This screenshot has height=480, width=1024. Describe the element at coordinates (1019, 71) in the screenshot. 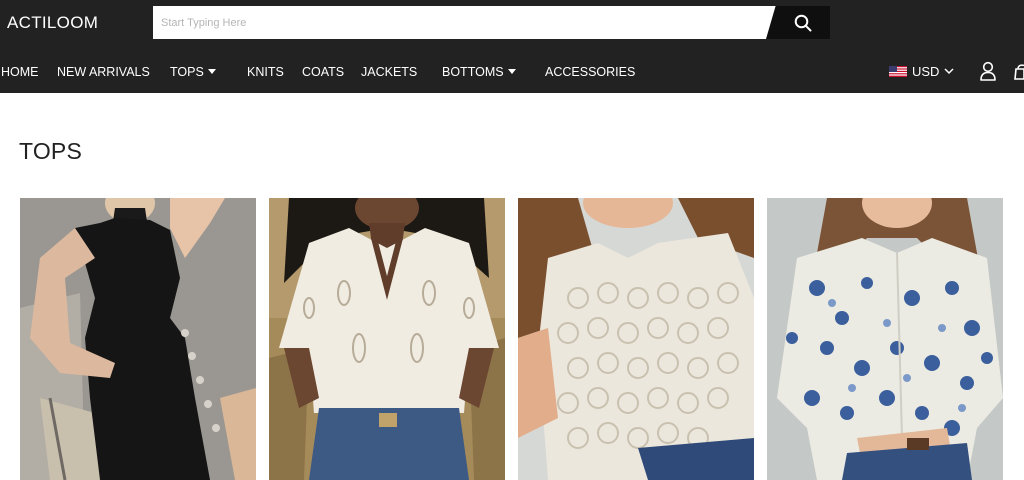

I see `cart-icon` at that location.